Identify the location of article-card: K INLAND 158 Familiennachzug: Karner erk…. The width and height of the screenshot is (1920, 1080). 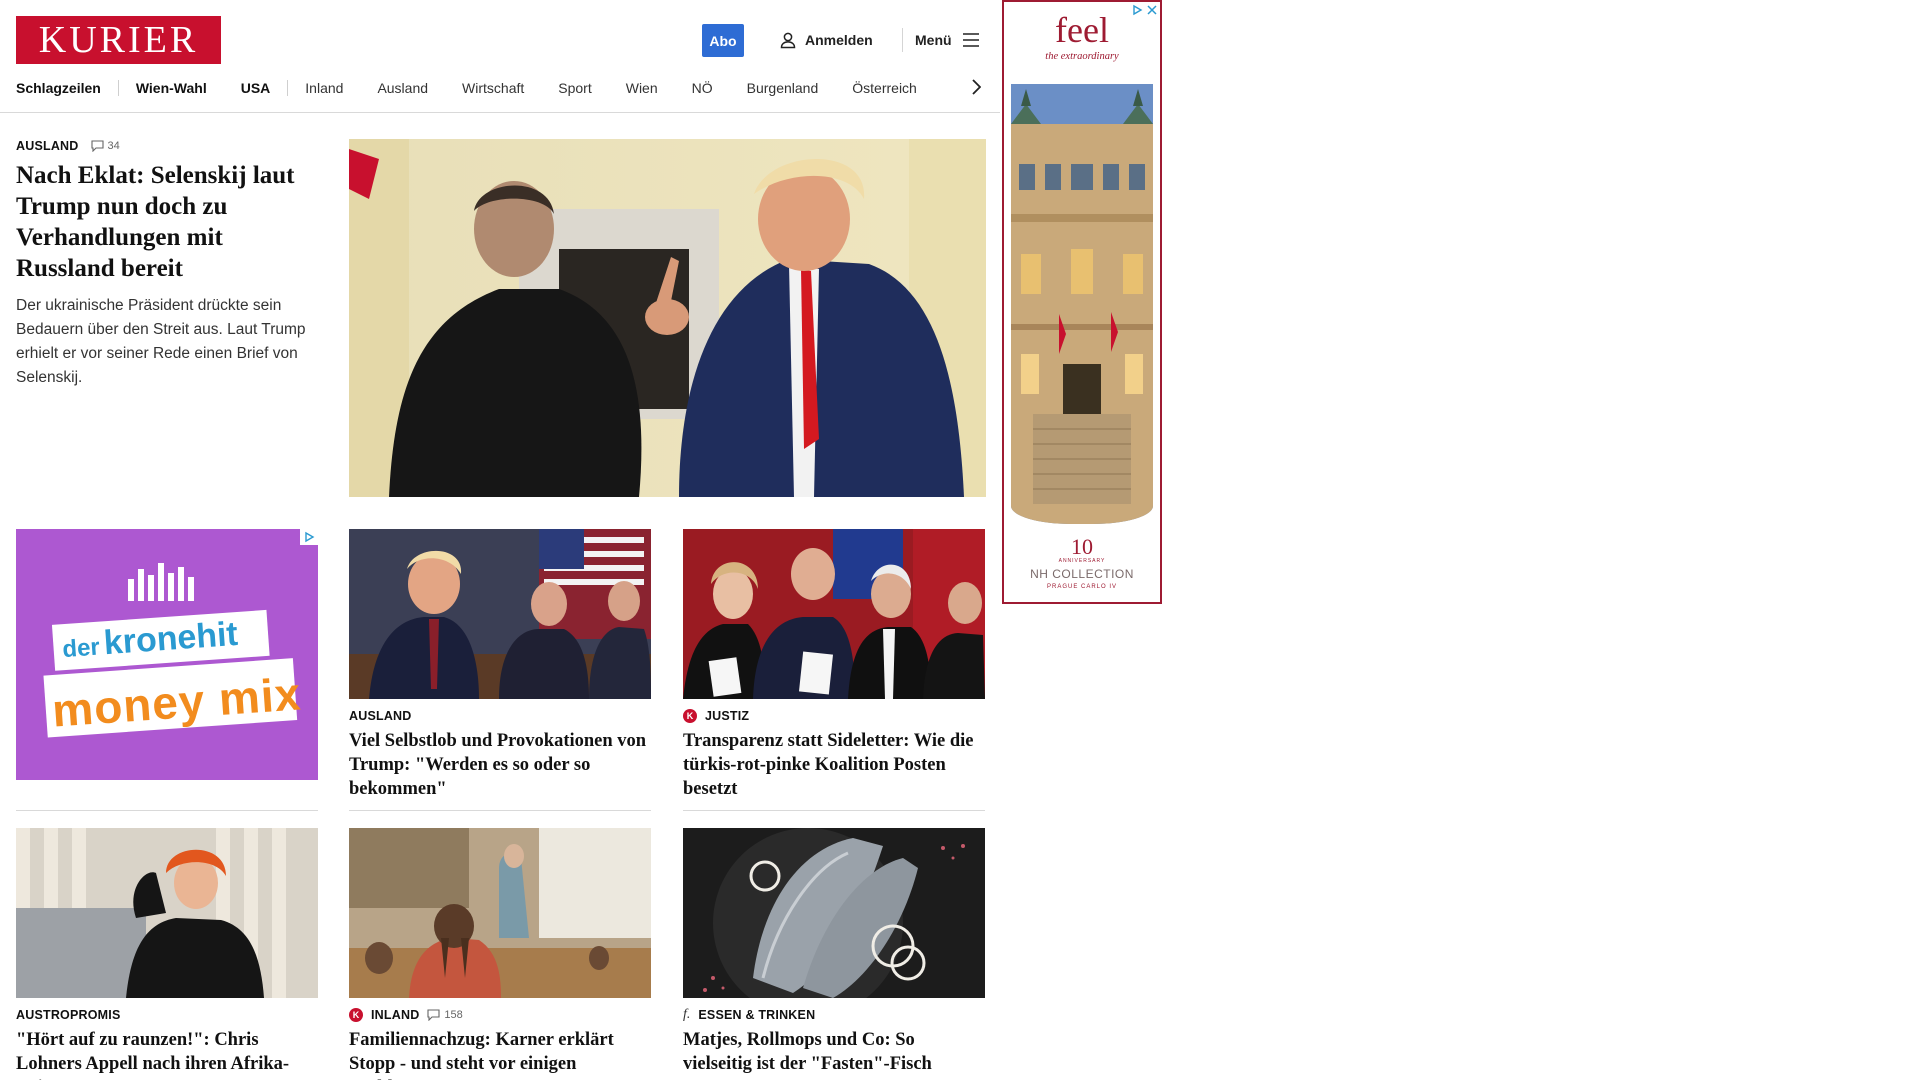
(500, 954).